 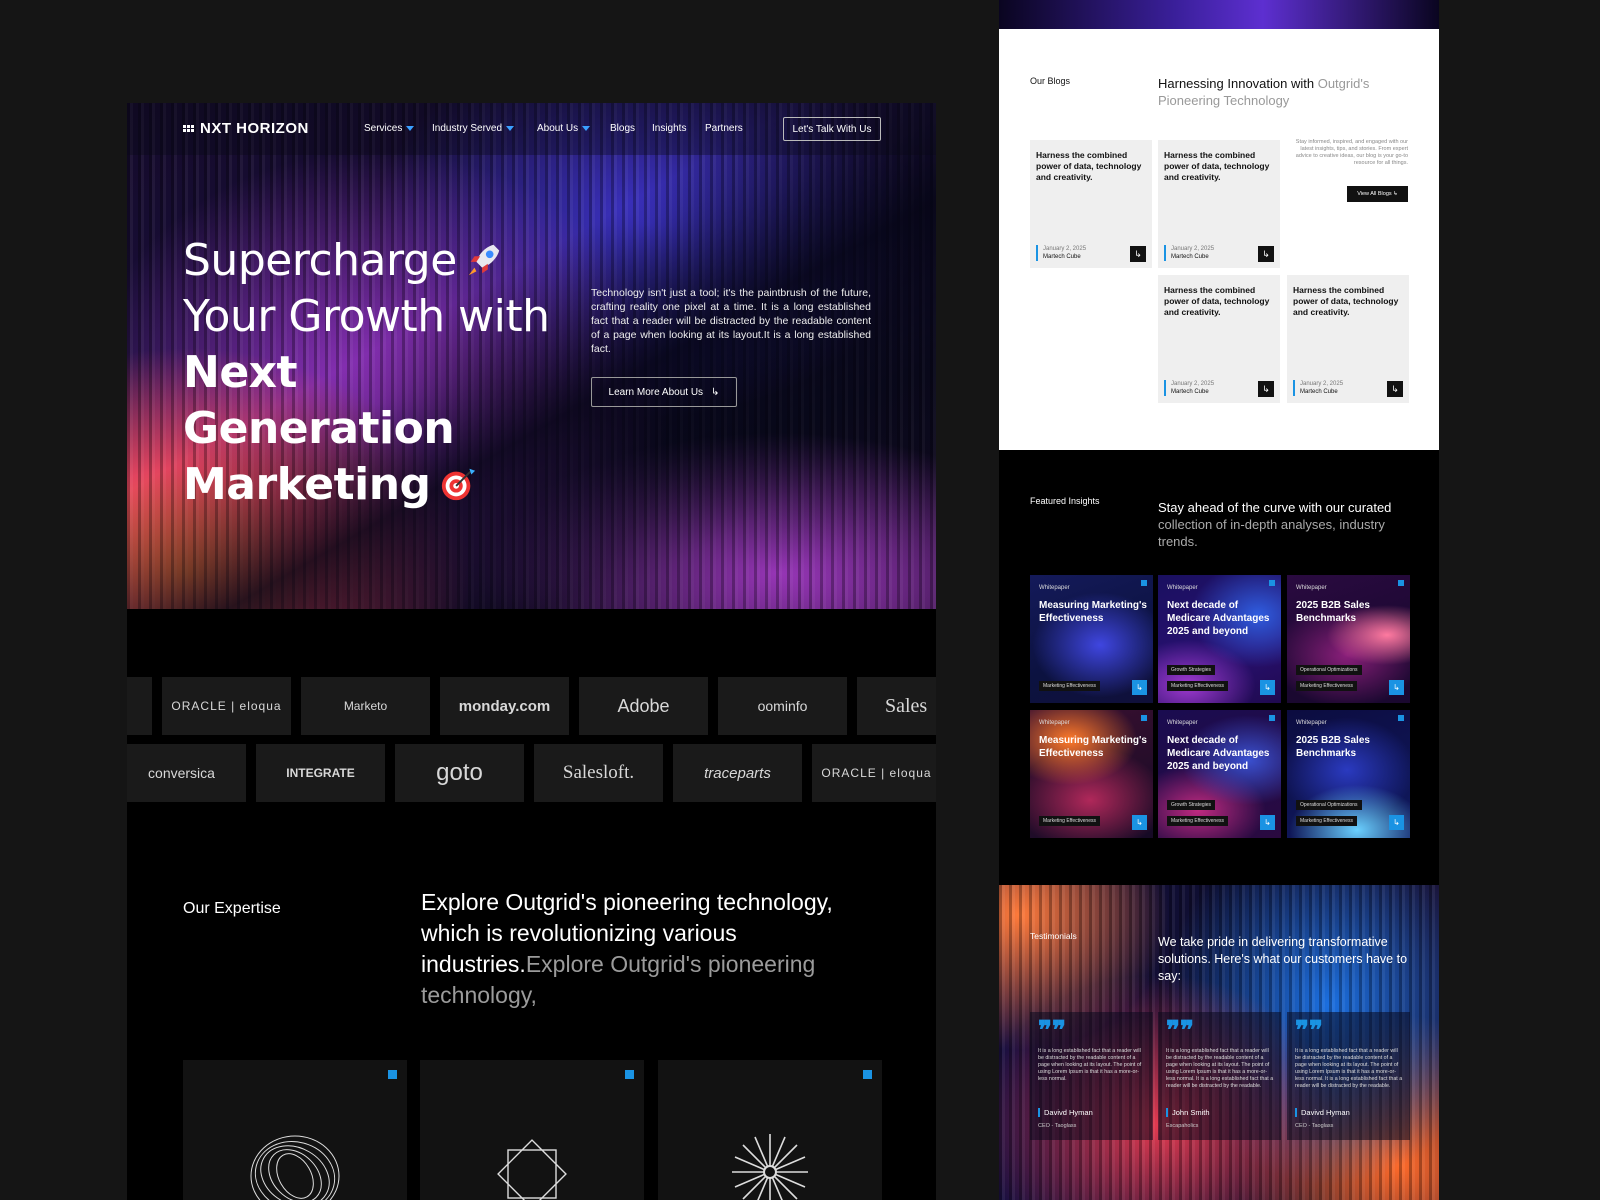 What do you see at coordinates (1065, 501) in the screenshot?
I see `insights-label: Featured Insights` at bounding box center [1065, 501].